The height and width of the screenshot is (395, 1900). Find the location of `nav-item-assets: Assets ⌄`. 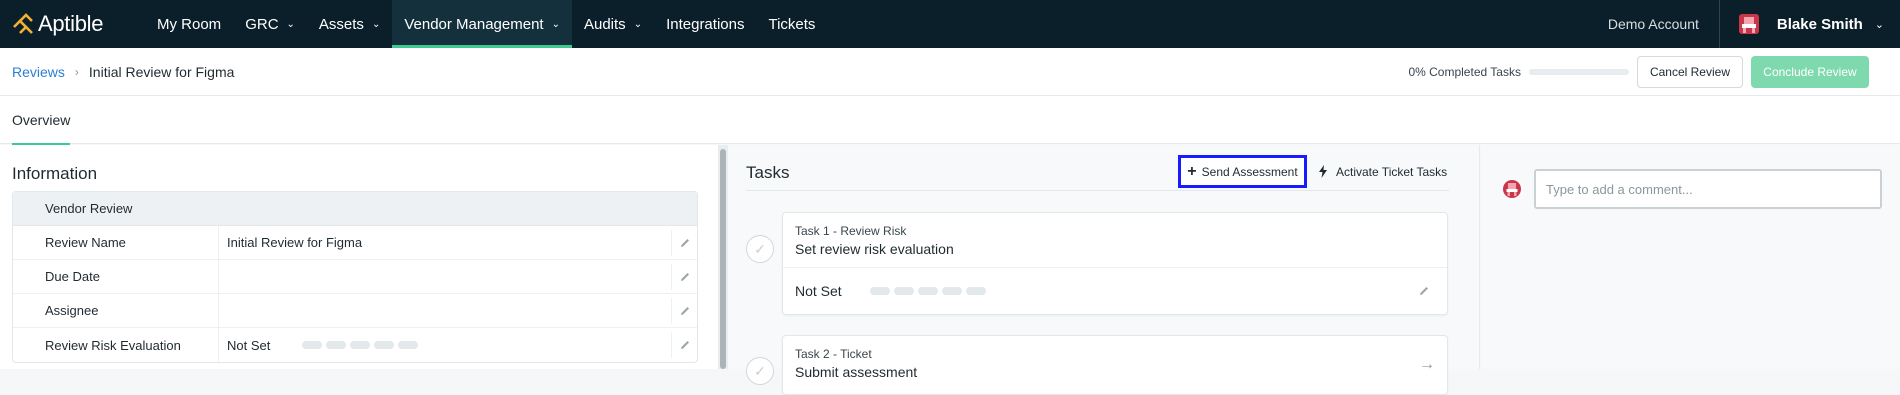

nav-item-assets: Assets ⌄ is located at coordinates (349, 24).